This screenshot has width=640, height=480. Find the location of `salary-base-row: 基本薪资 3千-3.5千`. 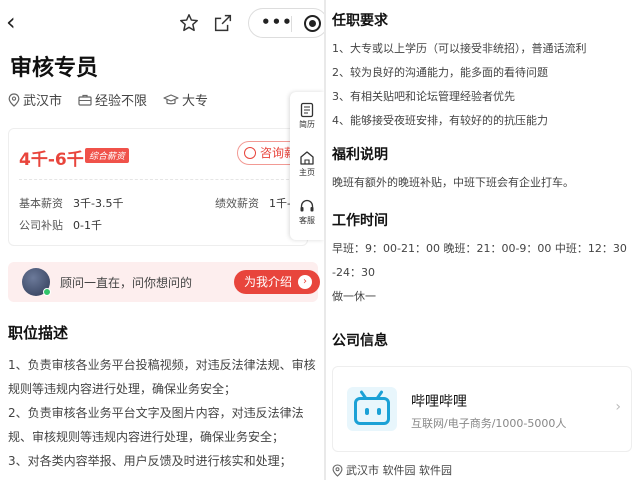

salary-base-row: 基本薪资 3千-3.5千 is located at coordinates (71, 203).